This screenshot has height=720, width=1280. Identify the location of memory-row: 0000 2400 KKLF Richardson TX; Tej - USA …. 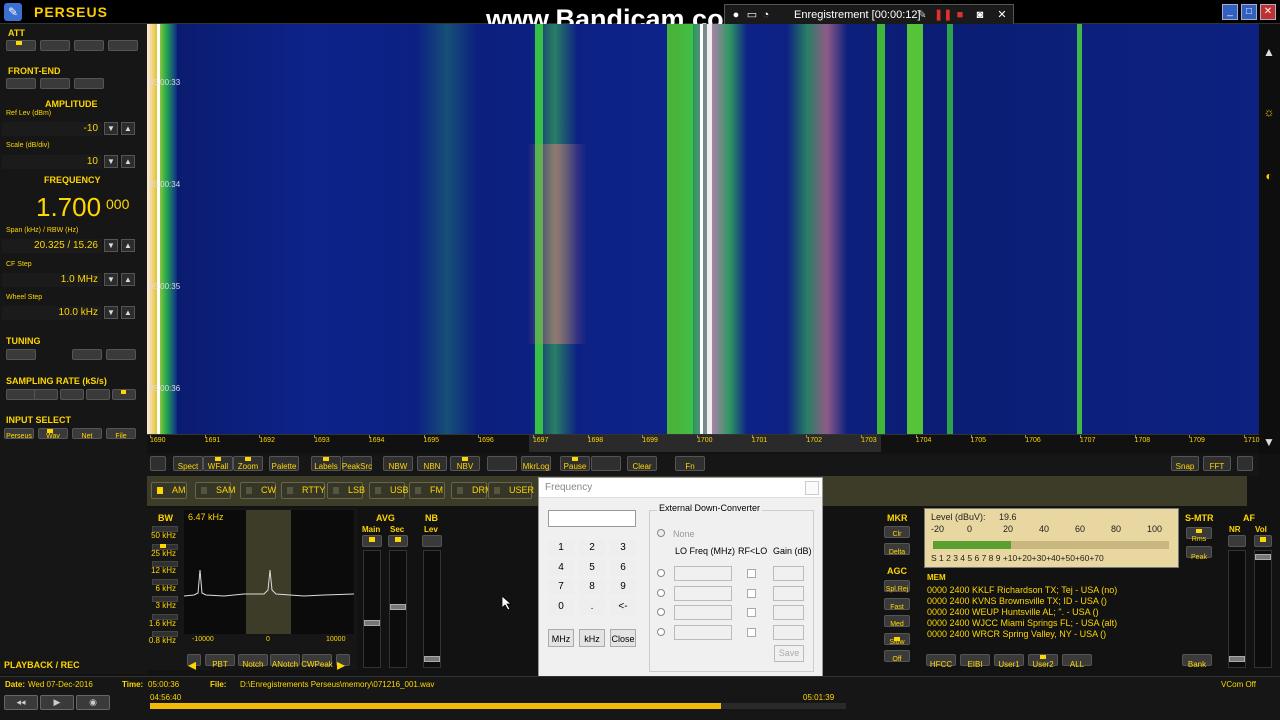
(1022, 590).